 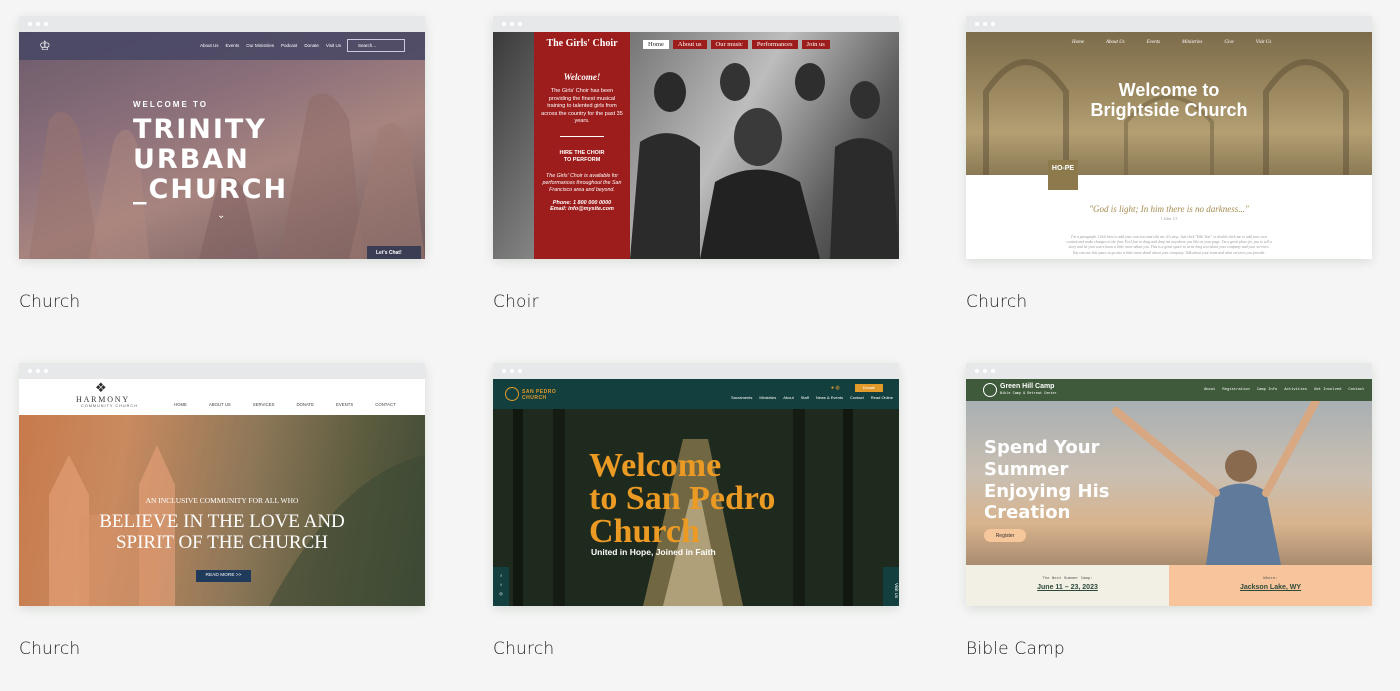 I want to click on donate-button: Donate, so click(x=869, y=388).